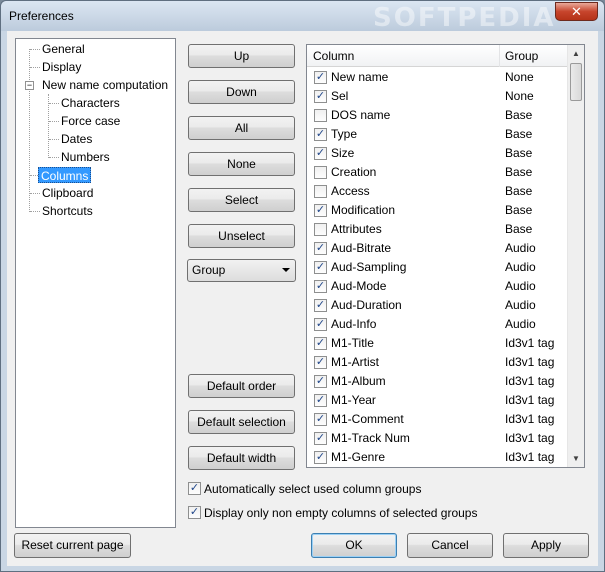 Image resolution: width=605 pixels, height=572 pixels. I want to click on row-group-name: Audio, so click(520, 248).